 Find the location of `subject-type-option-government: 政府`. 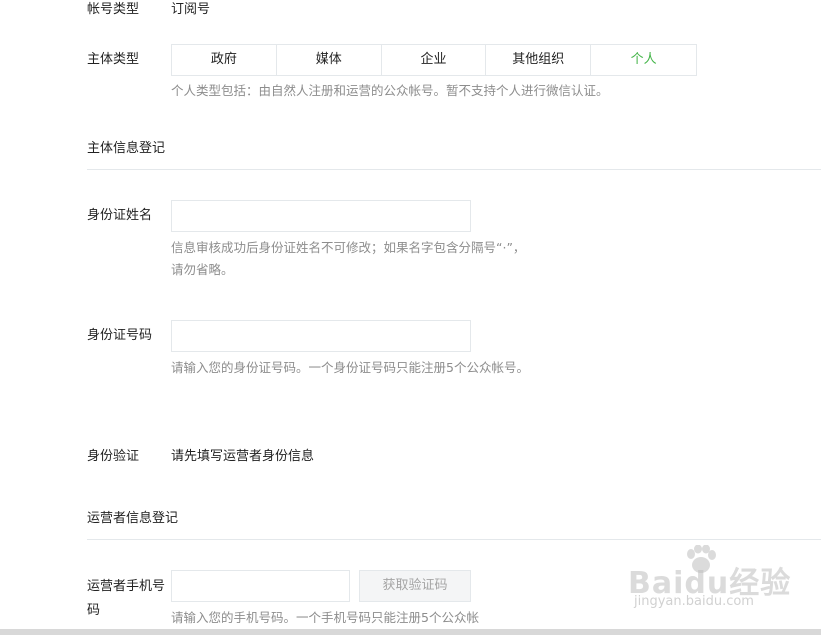

subject-type-option-government: 政府 is located at coordinates (224, 60).